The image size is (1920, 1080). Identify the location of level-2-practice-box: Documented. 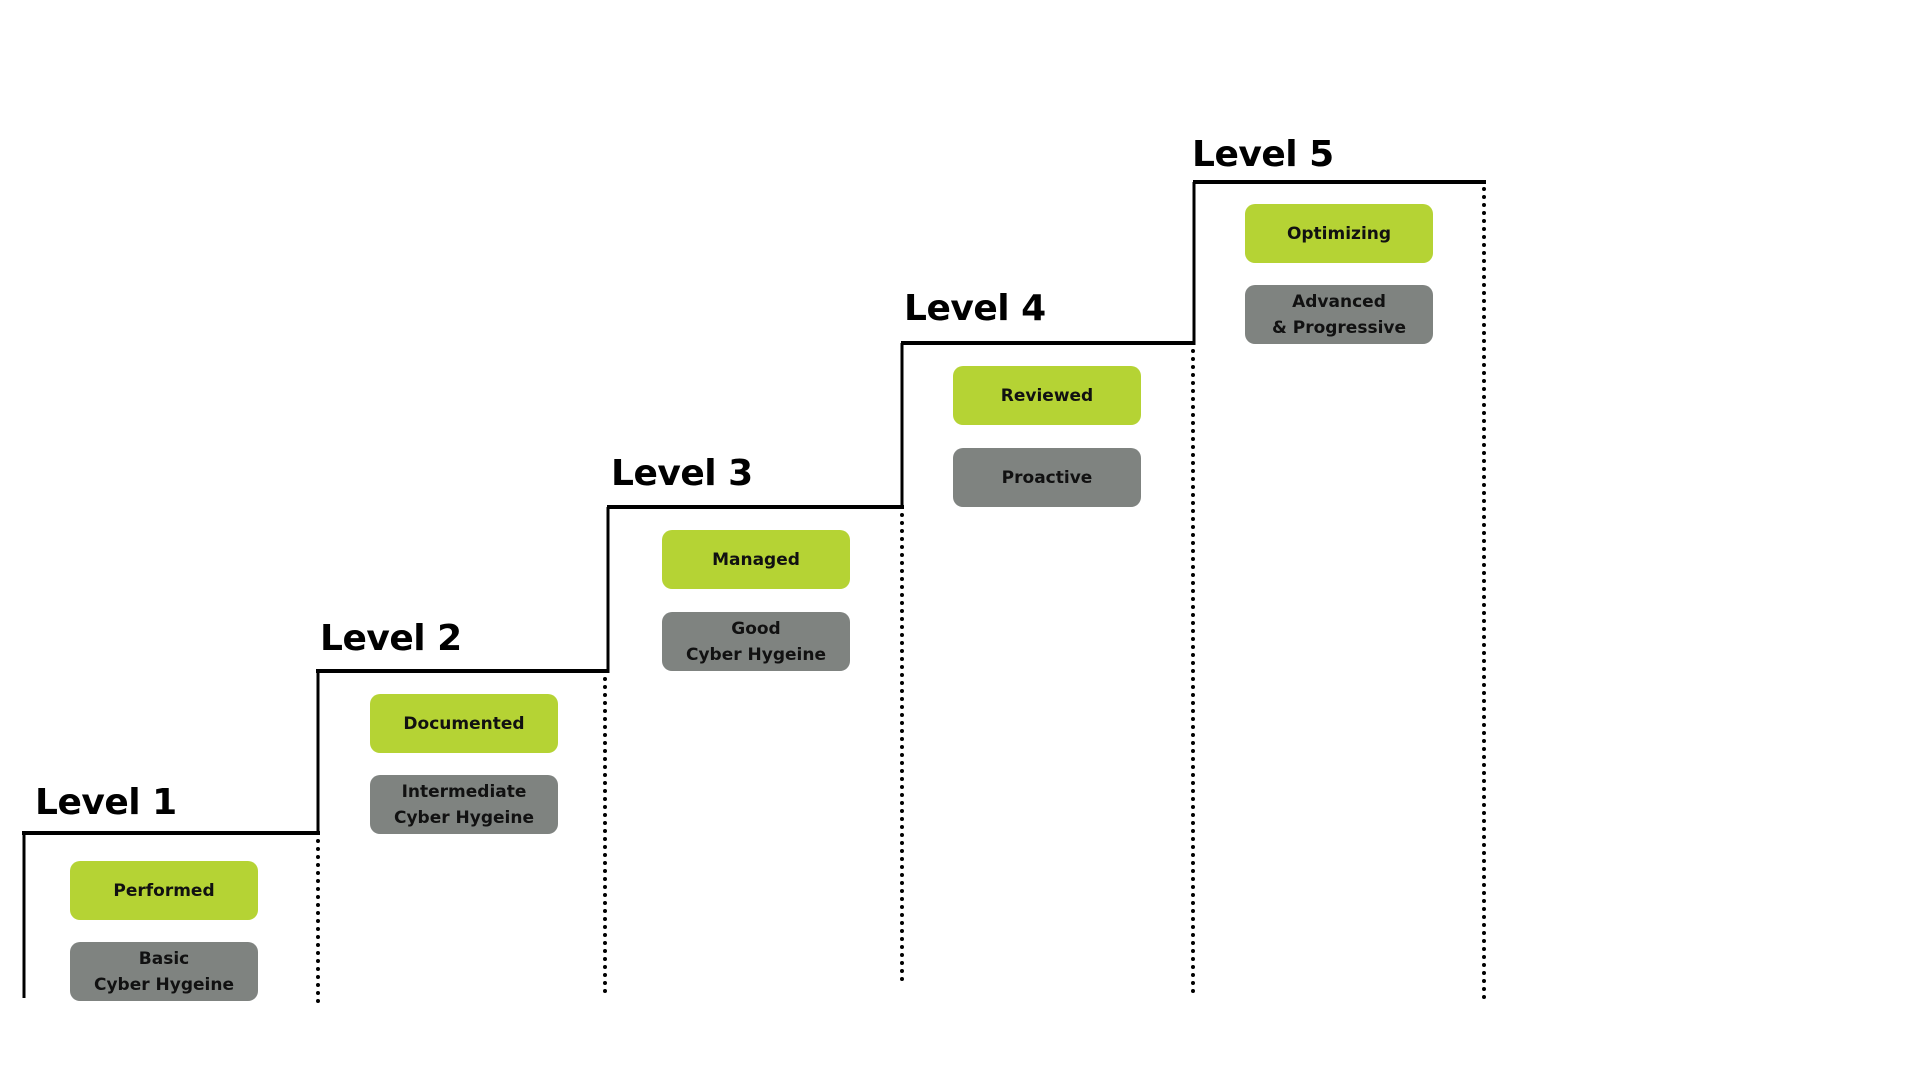
(464, 723).